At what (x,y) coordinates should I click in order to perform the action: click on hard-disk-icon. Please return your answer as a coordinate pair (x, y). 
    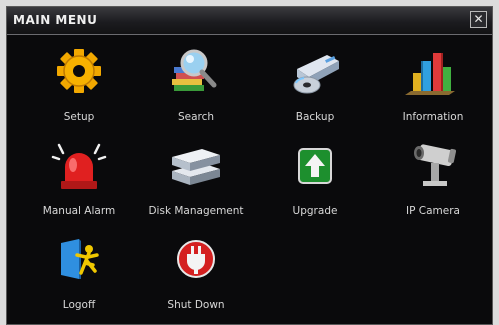
    Looking at the image, I should click on (196, 167).